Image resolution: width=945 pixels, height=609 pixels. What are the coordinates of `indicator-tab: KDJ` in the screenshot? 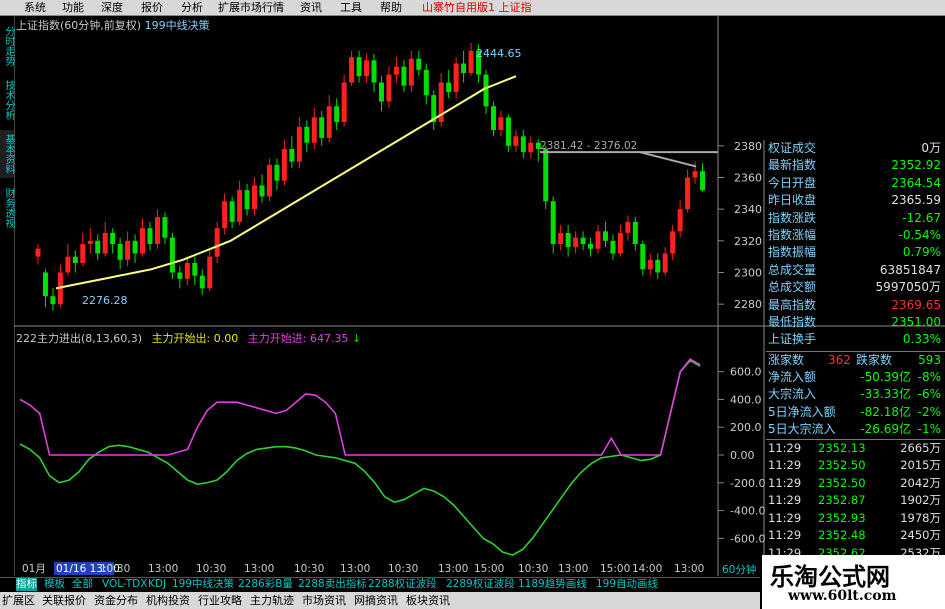 It's located at (157, 584).